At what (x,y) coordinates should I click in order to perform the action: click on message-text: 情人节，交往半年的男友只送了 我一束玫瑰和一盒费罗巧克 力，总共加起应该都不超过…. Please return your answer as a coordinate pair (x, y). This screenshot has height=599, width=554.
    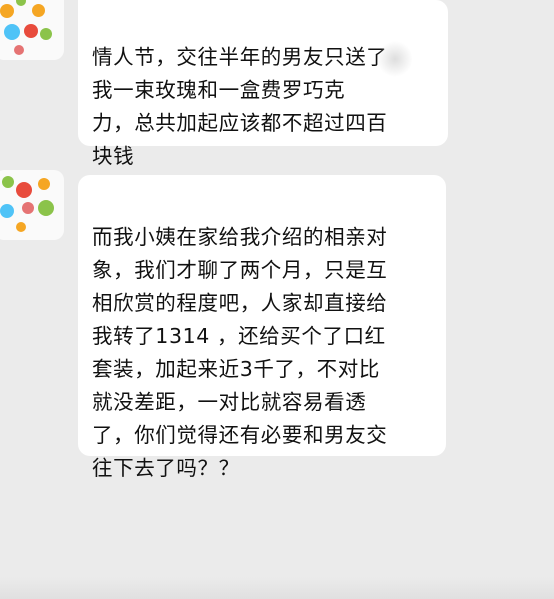
    Looking at the image, I should click on (240, 106).